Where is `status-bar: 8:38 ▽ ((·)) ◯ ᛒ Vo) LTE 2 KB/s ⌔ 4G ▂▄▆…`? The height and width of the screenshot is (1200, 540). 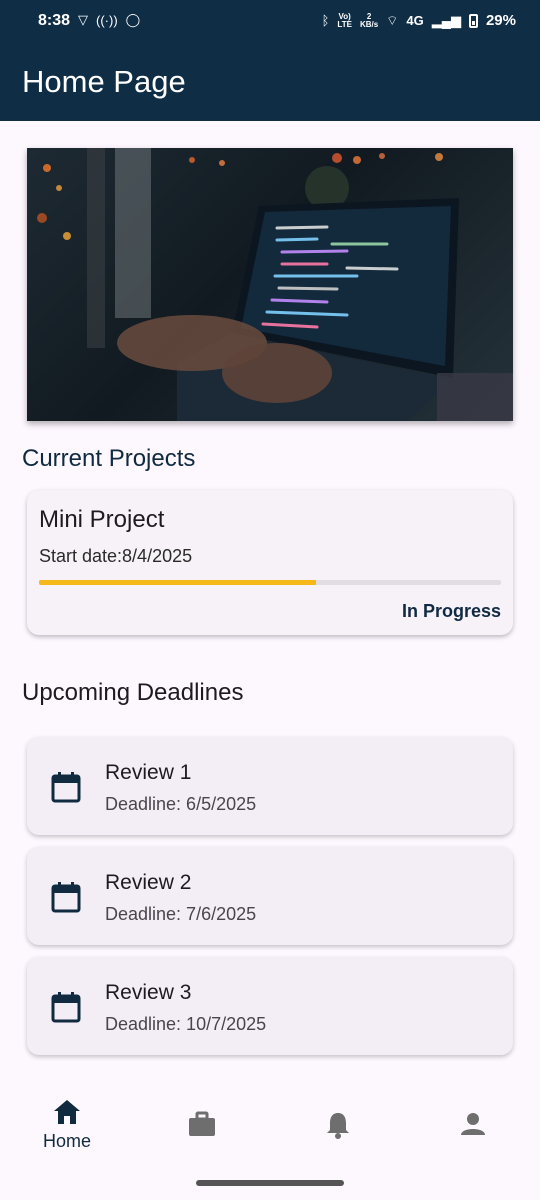 status-bar: 8:38 ▽ ((·)) ◯ ᛒ Vo) LTE 2 KB/s ⌔ 4G ▂▄▆… is located at coordinates (270, 22).